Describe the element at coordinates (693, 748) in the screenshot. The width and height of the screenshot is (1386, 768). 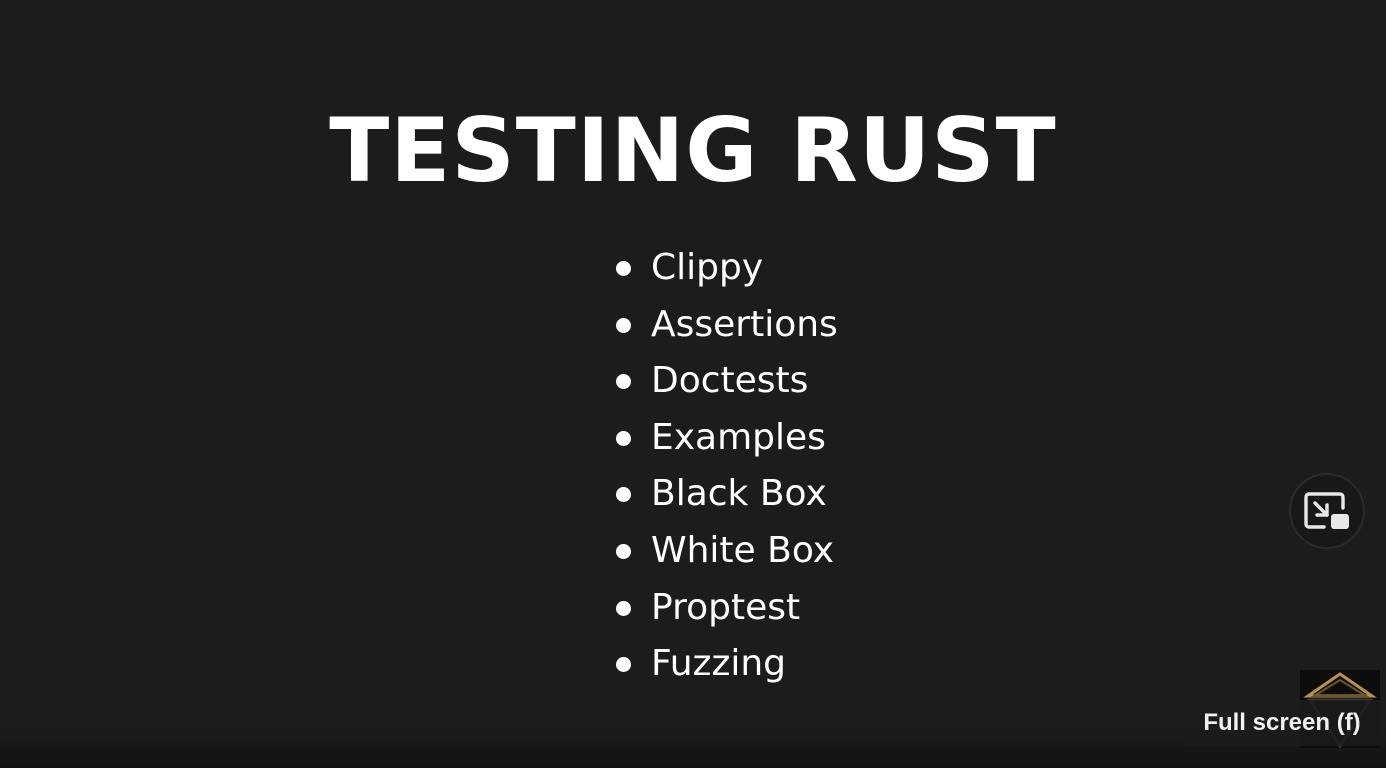
I see `controls-gradient` at that location.